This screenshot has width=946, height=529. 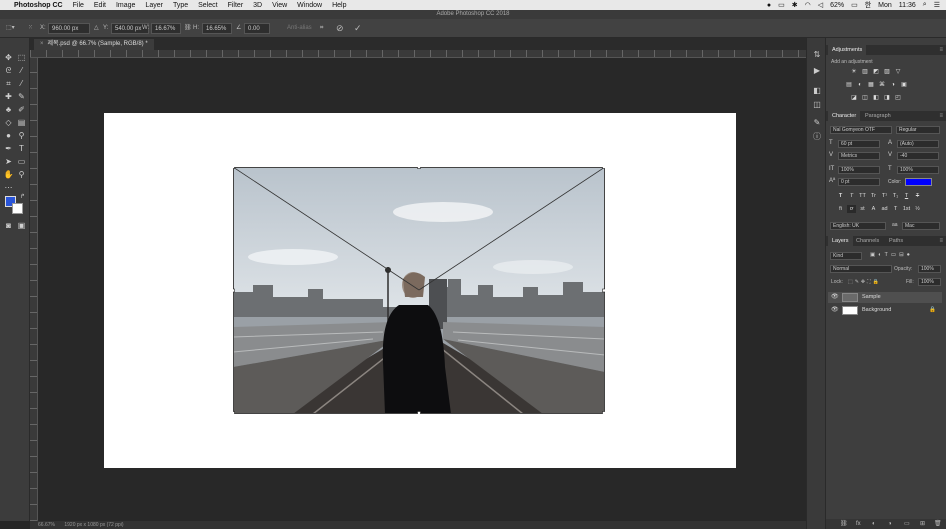 What do you see at coordinates (917, 209) in the screenshot?
I see `fractions-button: ½` at bounding box center [917, 209].